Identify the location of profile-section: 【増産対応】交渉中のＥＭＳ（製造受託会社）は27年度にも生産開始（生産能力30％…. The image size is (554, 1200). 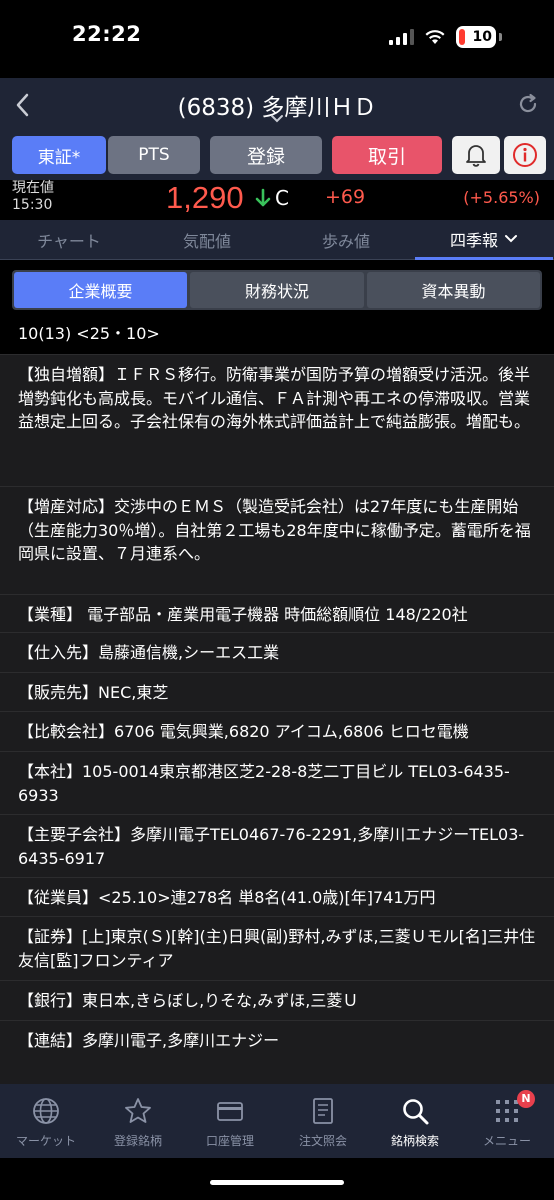
(277, 540).